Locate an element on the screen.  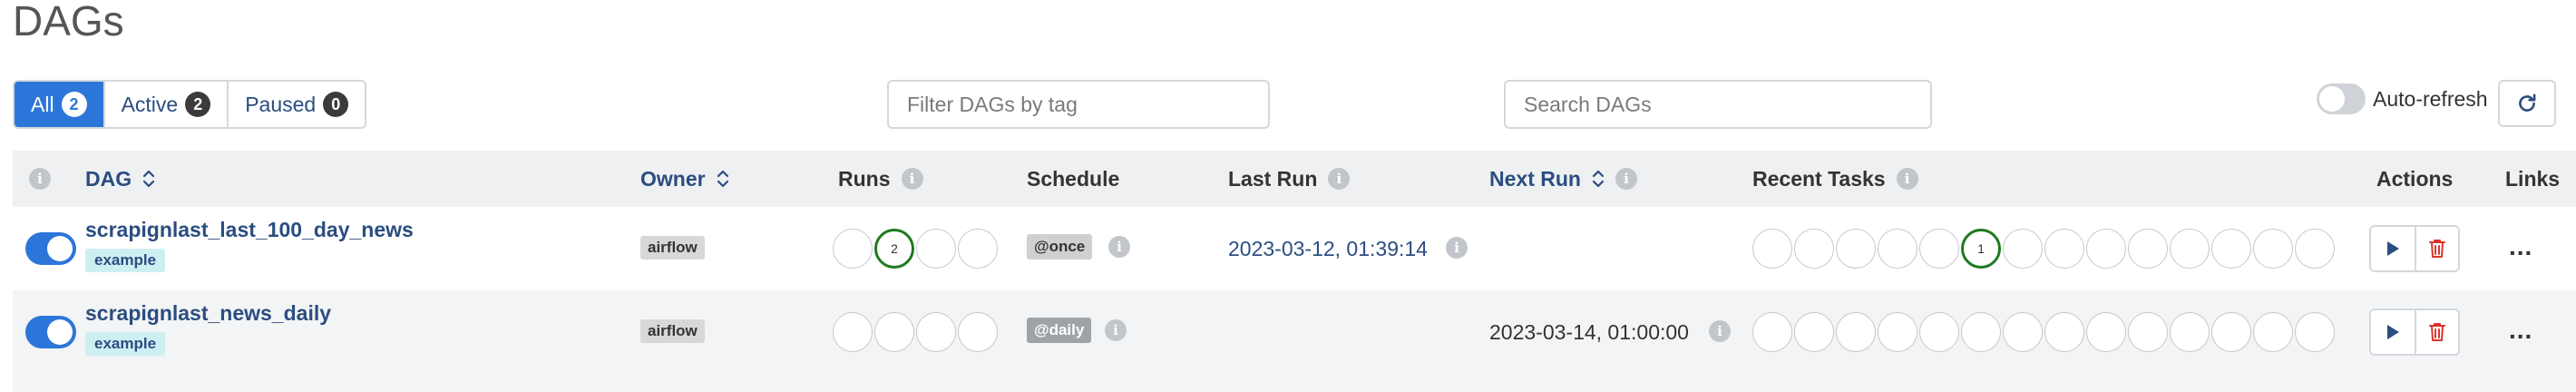
tab-active-count: 2 is located at coordinates (198, 104).